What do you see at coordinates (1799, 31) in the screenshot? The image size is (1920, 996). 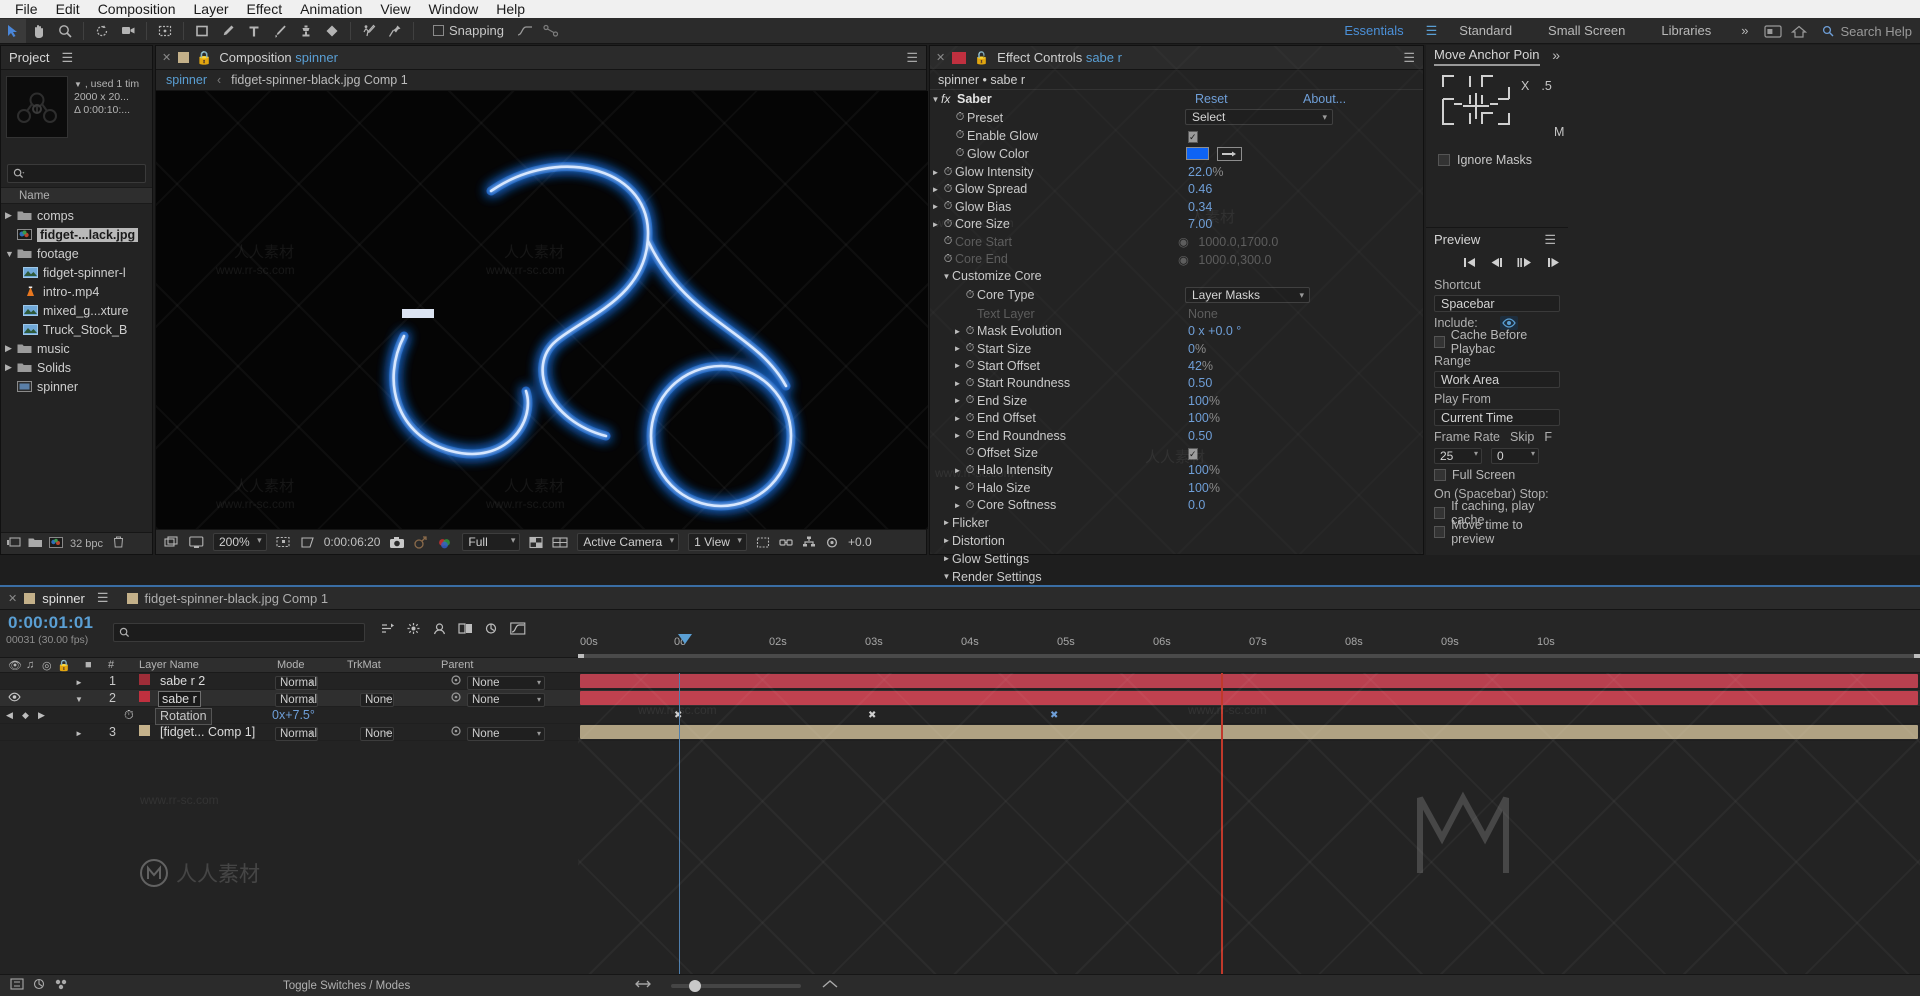 I see `home-icon` at bounding box center [1799, 31].